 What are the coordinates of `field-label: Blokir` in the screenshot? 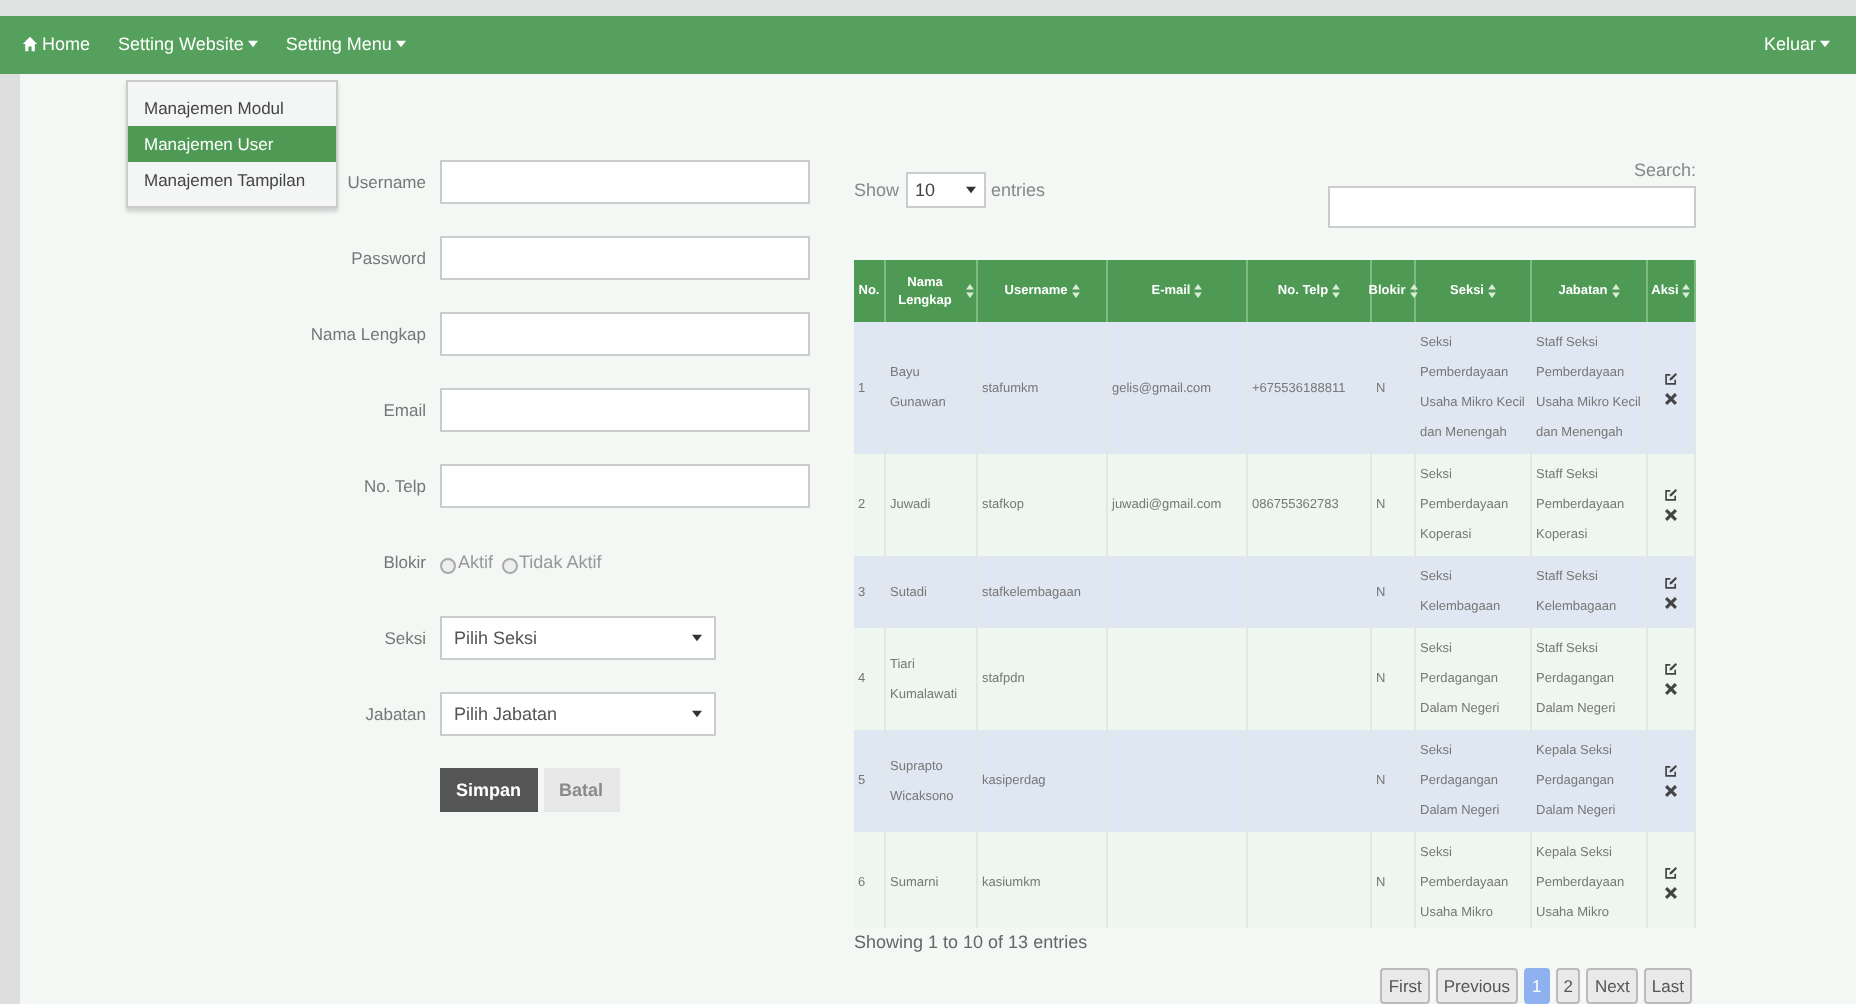 It's located at (404, 562).